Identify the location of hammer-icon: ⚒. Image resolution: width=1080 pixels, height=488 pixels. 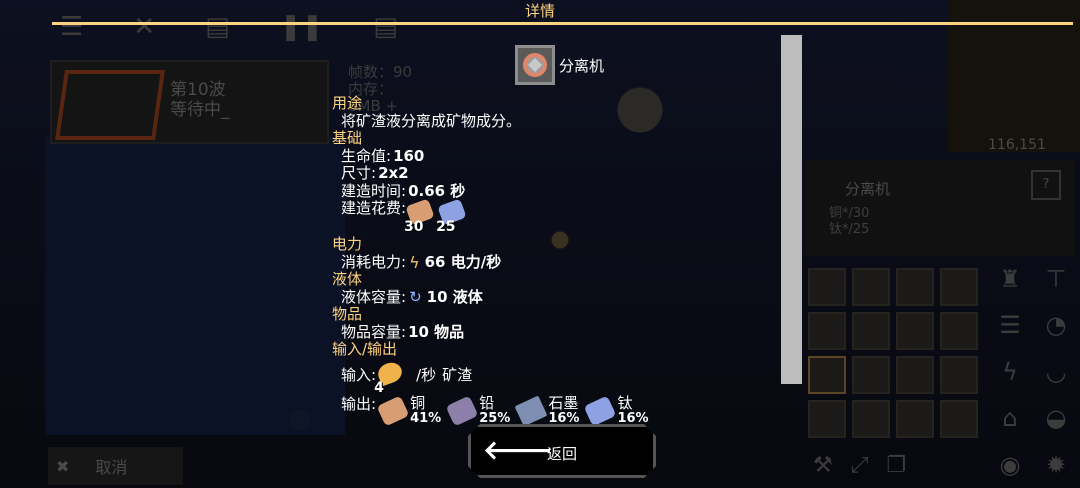
(823, 465).